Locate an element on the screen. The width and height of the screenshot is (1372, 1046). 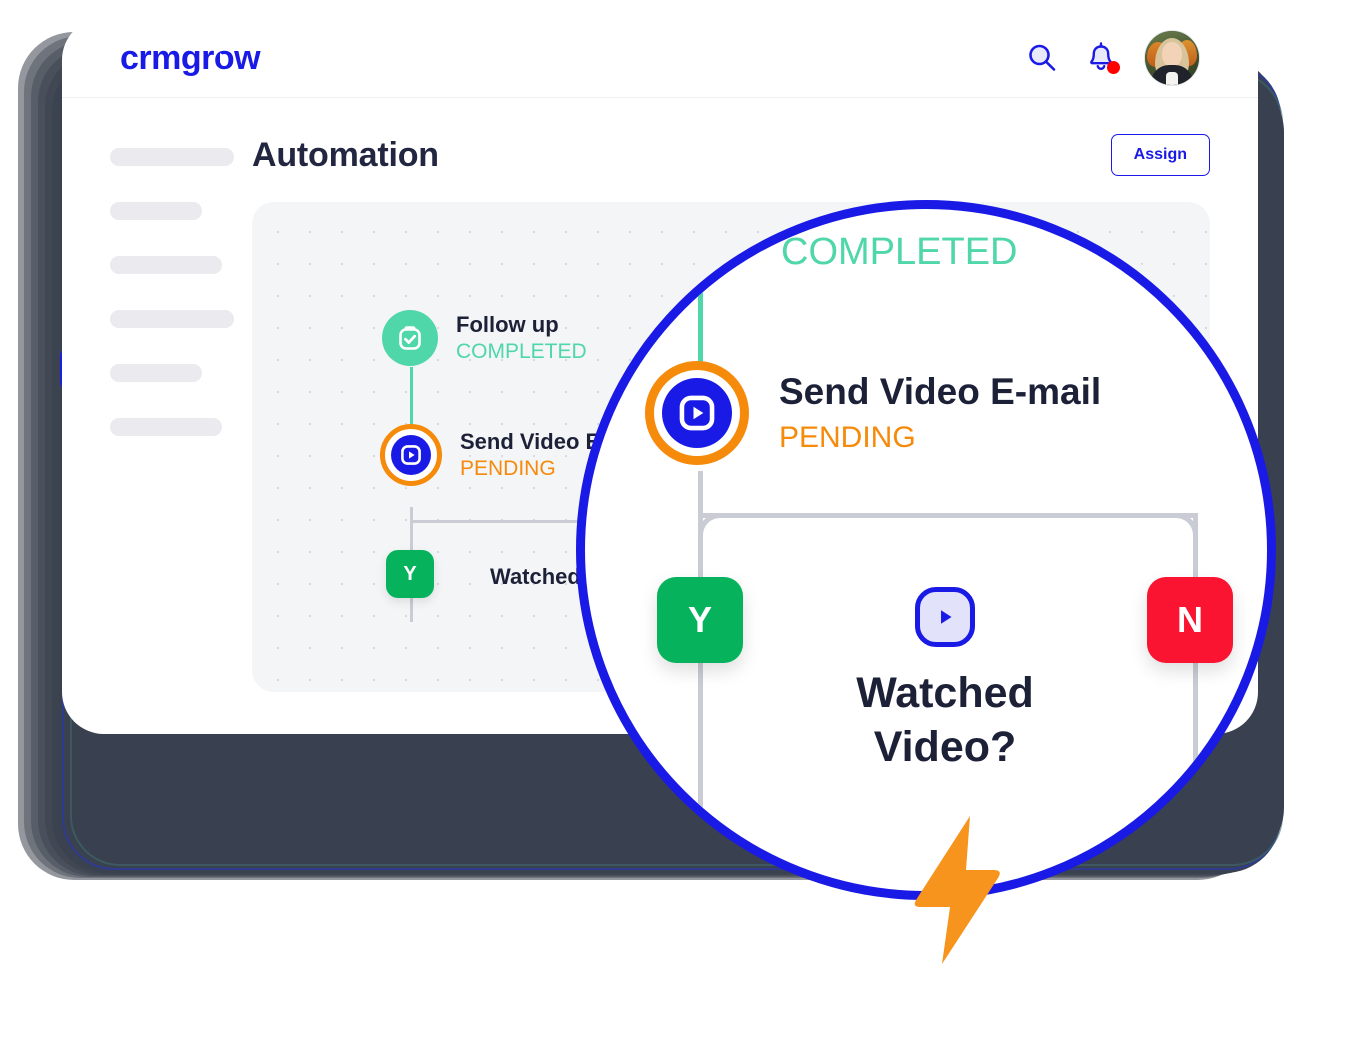
flow-node-status: COMPLETED is located at coordinates (521, 352).